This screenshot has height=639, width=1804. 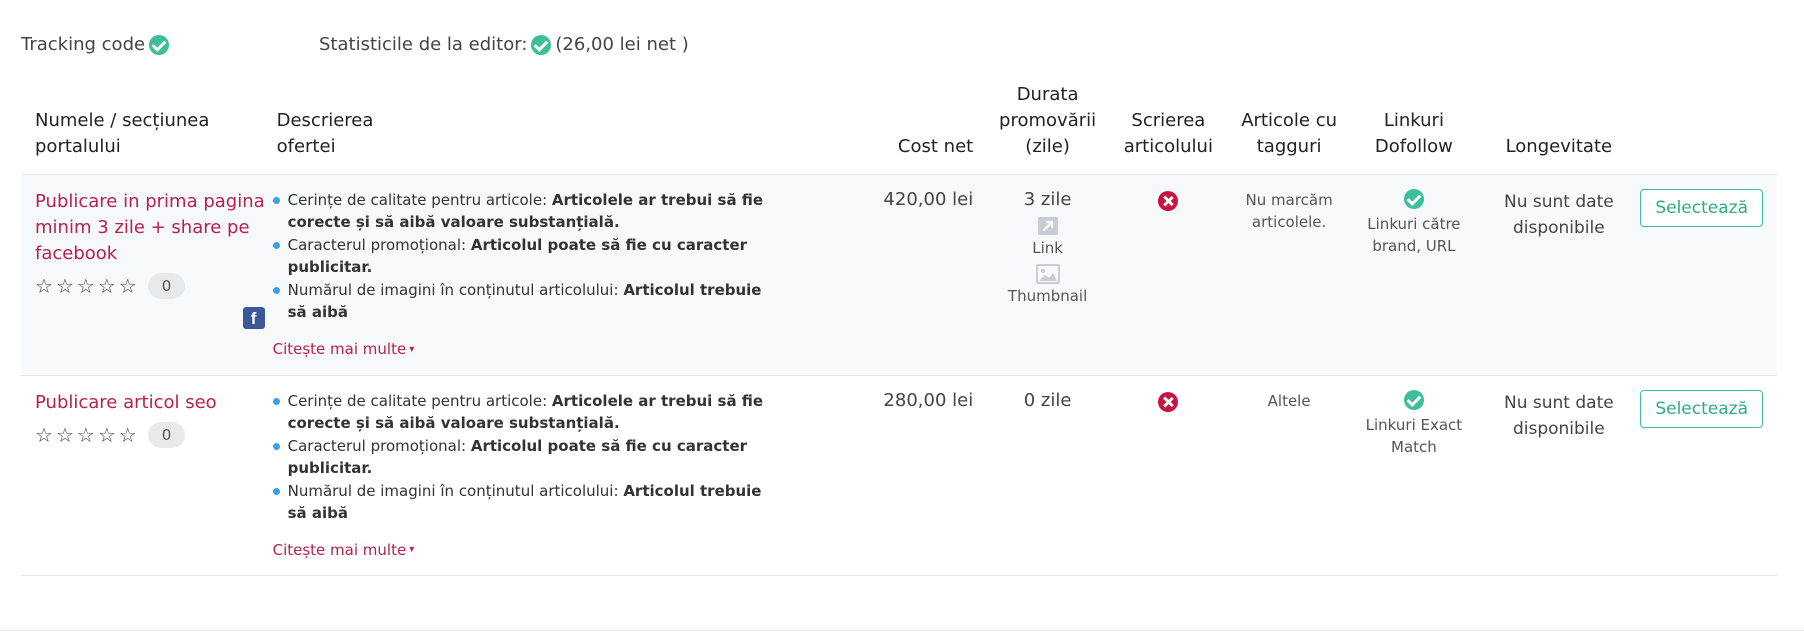 What do you see at coordinates (902, 128) in the screenshot?
I see `header-cost: Cost net` at bounding box center [902, 128].